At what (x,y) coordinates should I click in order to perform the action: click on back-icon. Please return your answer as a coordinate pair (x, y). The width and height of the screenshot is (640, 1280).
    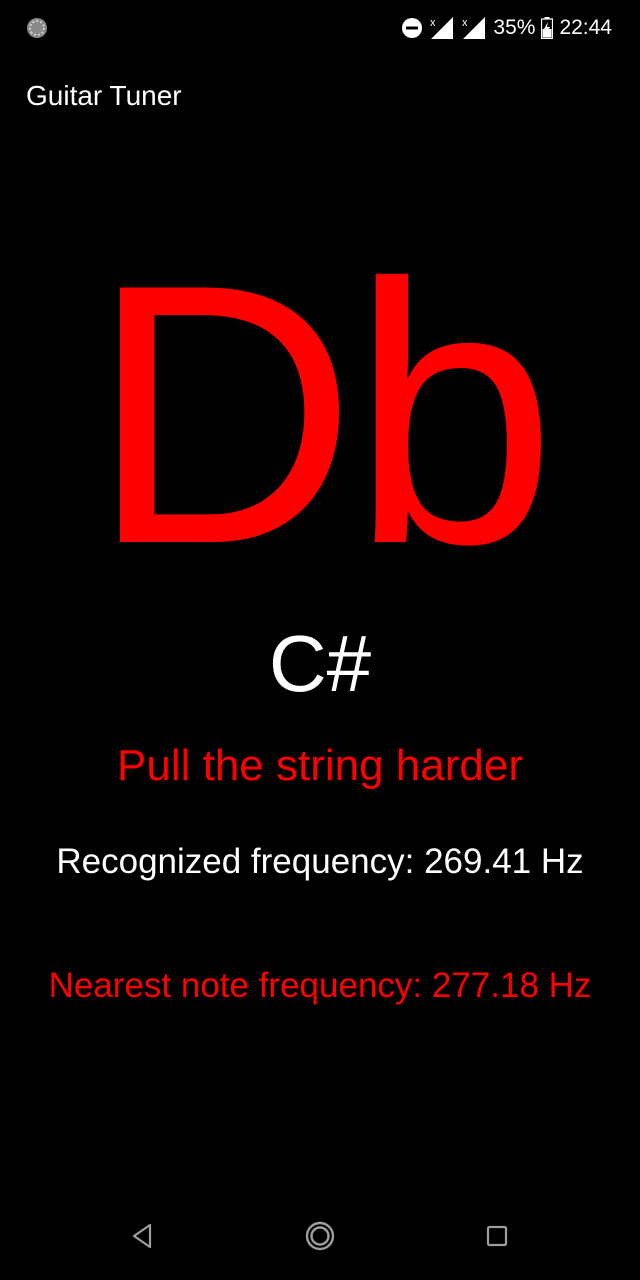
    Looking at the image, I should click on (142, 1238).